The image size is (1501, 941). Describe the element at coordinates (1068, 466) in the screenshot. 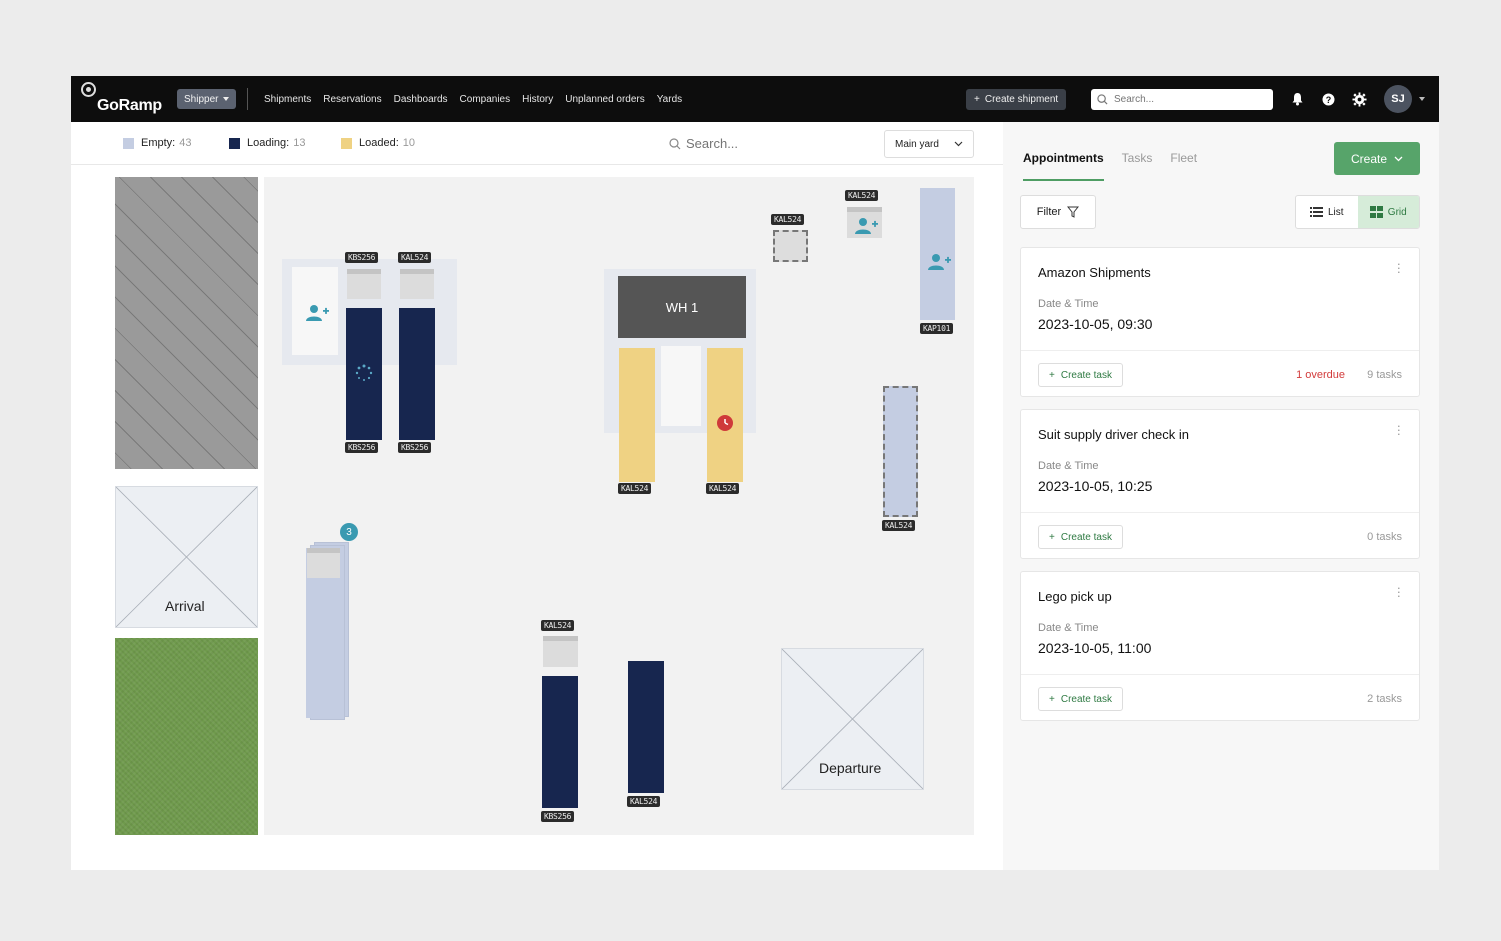

I see `card-datetime-label: Date & Time` at that location.